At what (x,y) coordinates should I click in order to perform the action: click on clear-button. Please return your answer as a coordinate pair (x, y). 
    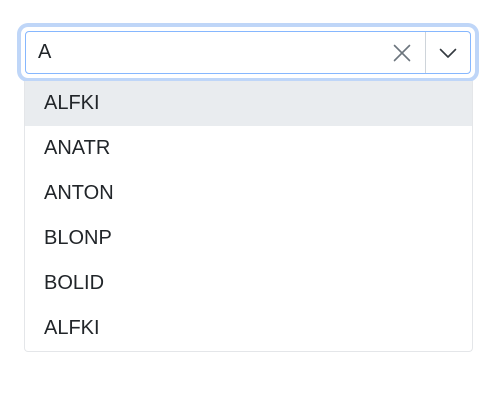
    Looking at the image, I should click on (402, 52).